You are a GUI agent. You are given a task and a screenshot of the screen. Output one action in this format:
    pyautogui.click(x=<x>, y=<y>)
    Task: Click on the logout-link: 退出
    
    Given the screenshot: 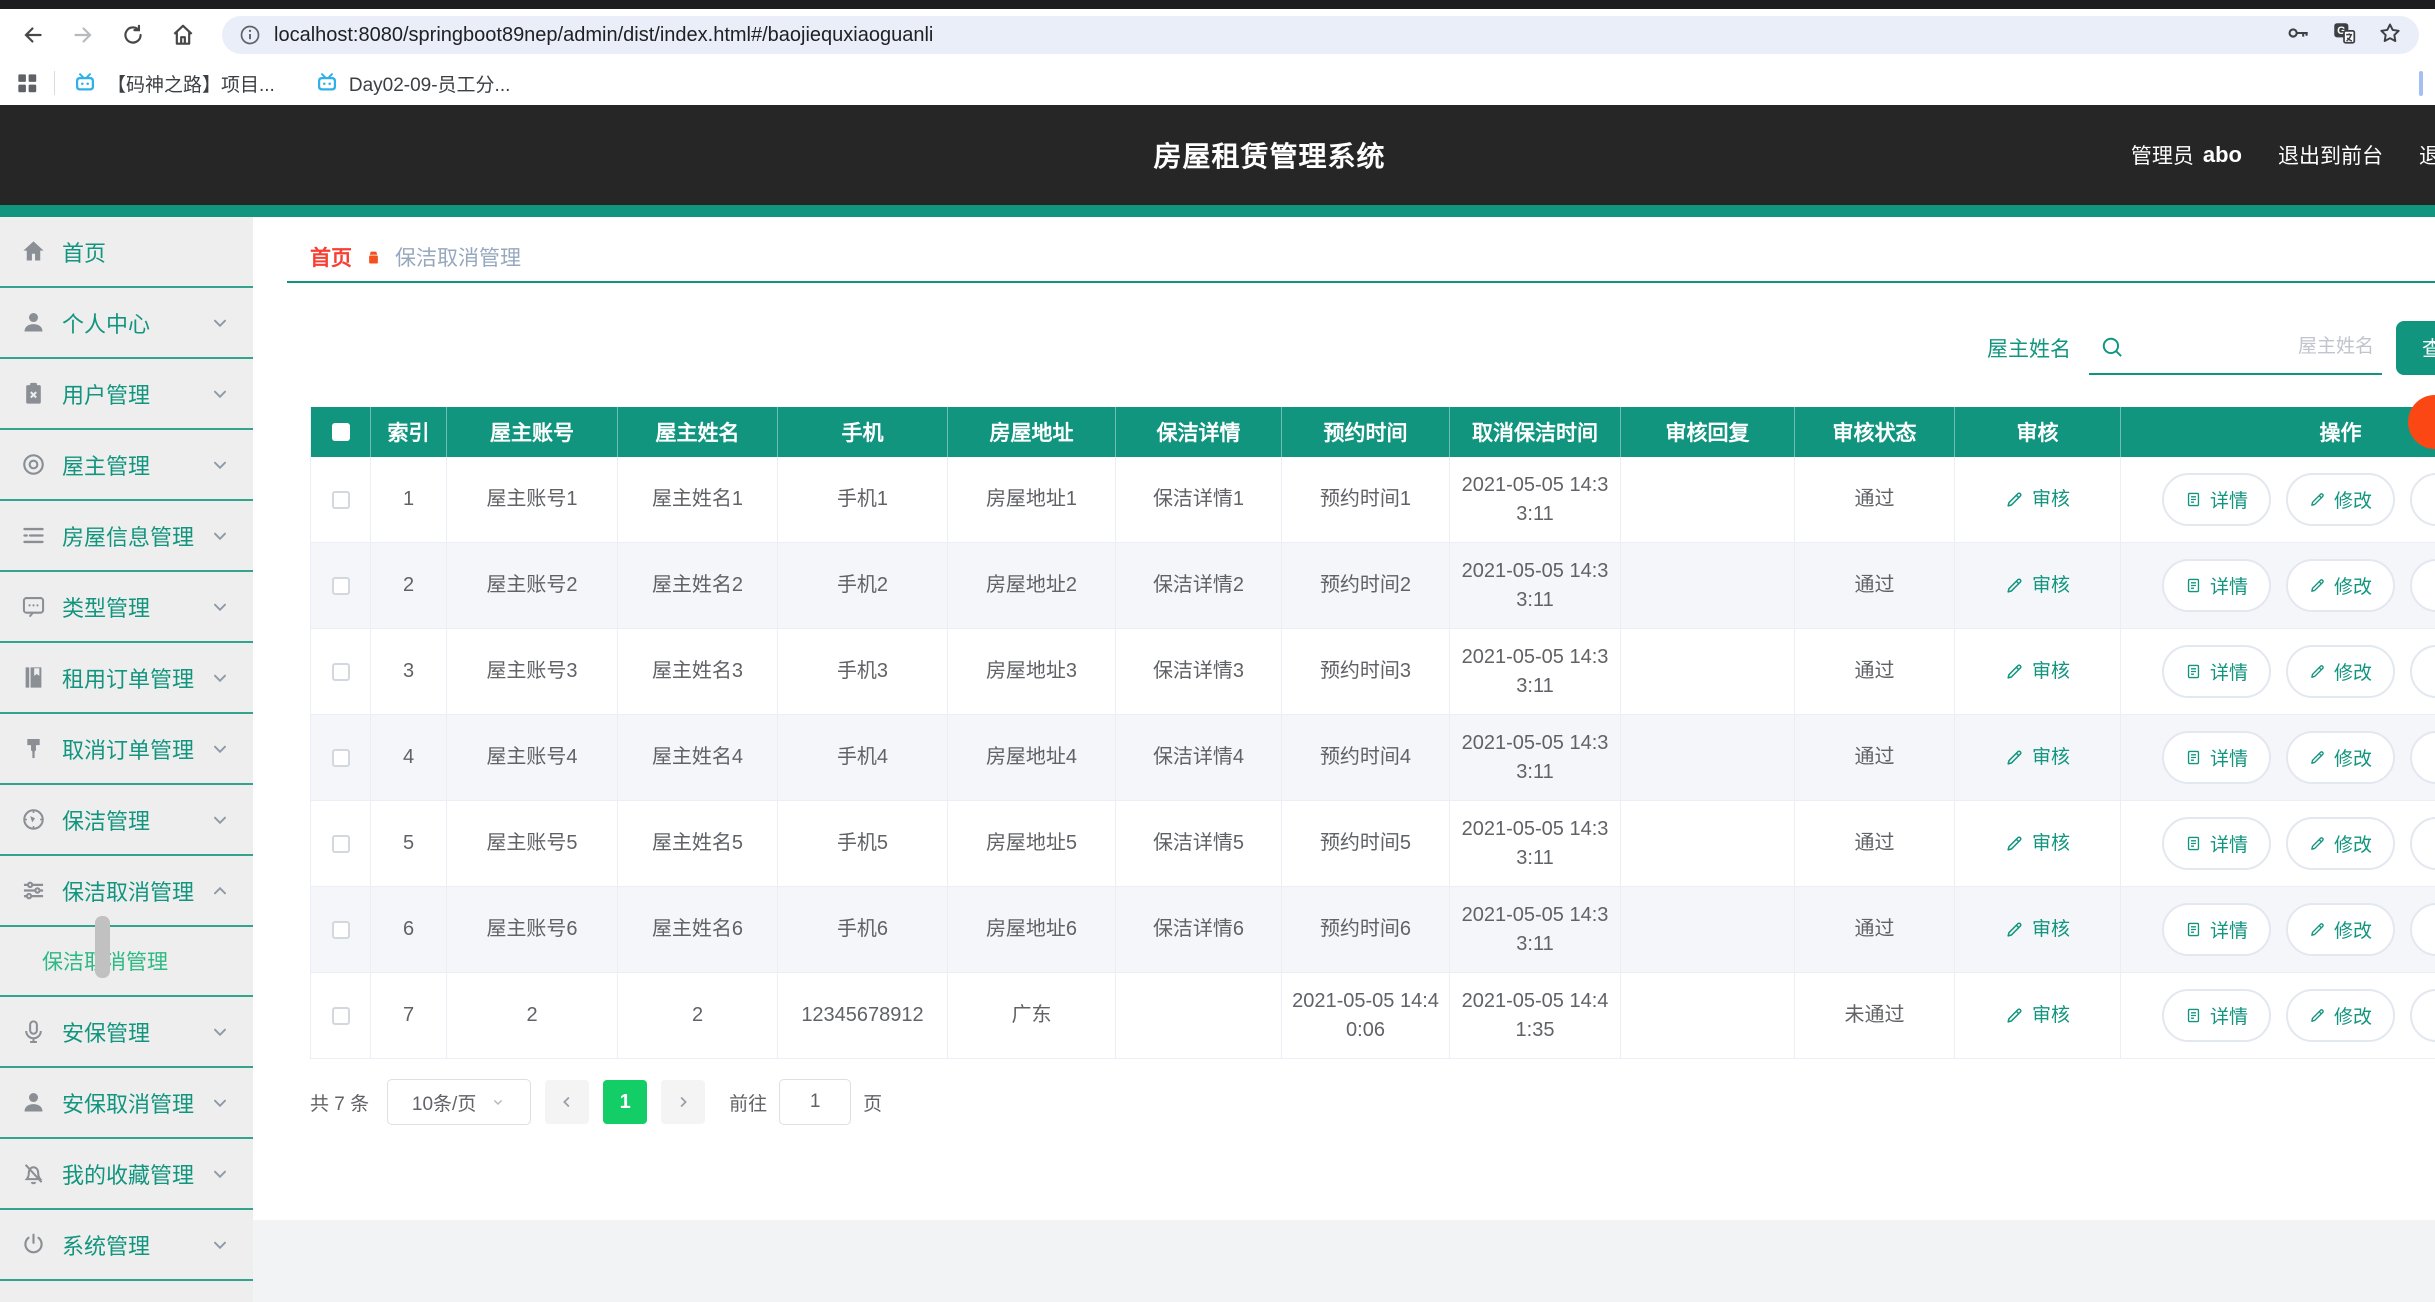 What is the action you would take?
    pyautogui.click(x=2427, y=155)
    